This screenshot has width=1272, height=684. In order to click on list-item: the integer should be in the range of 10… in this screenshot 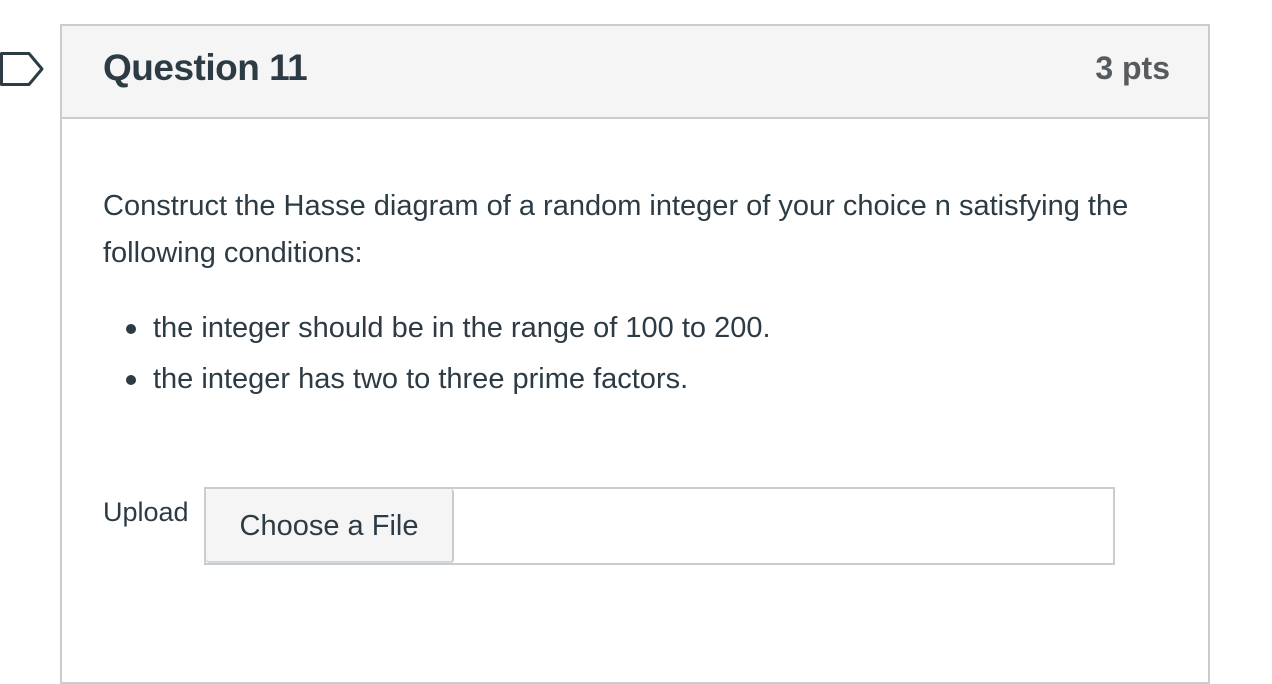, I will do `click(437, 328)`.